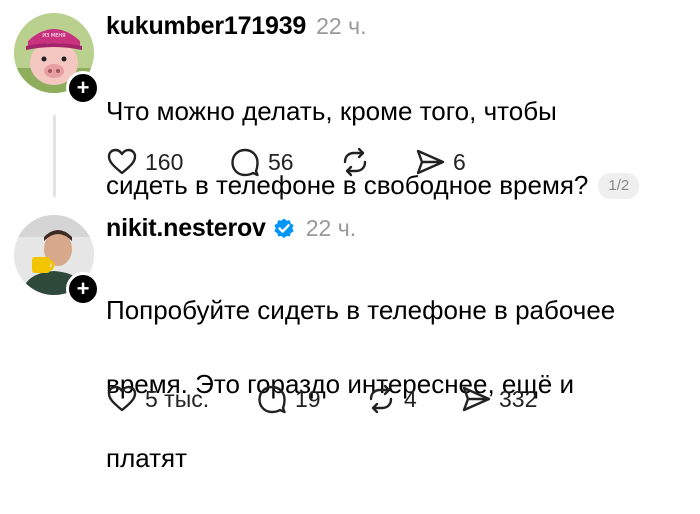 The width and height of the screenshot is (700, 514). I want to click on like-count: 160, so click(164, 161).